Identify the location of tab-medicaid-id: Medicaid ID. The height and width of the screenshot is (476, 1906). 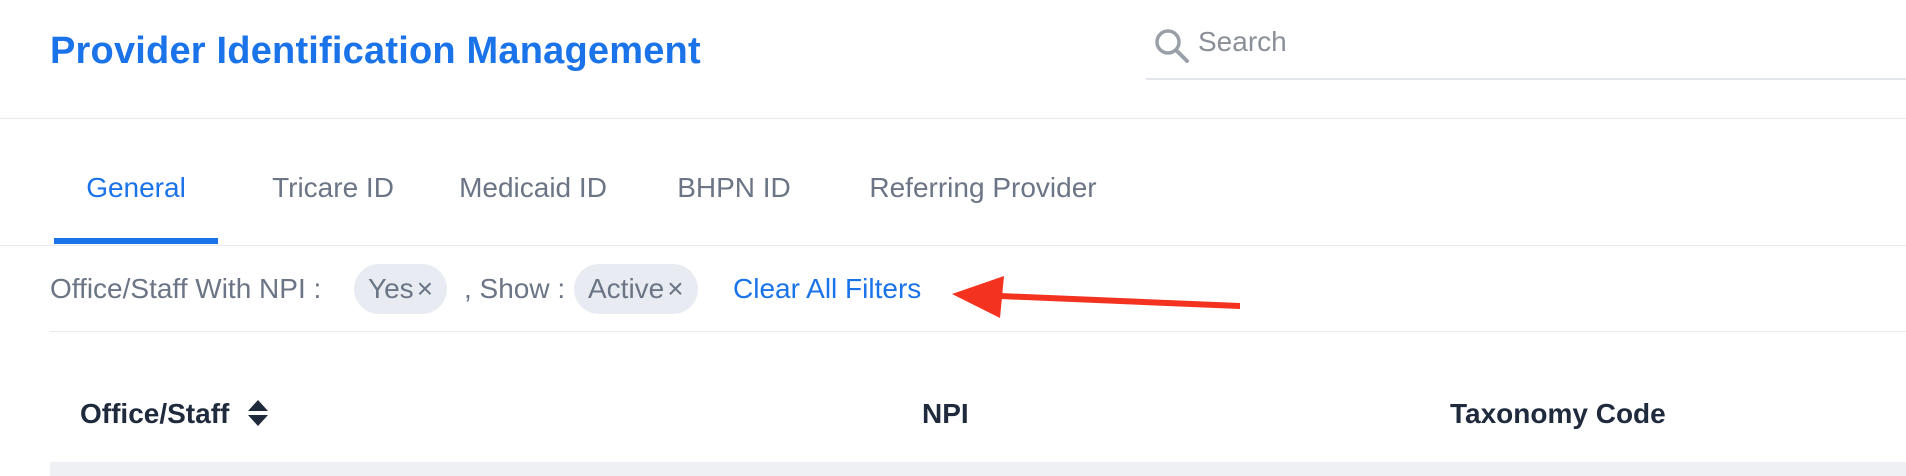
(533, 192).